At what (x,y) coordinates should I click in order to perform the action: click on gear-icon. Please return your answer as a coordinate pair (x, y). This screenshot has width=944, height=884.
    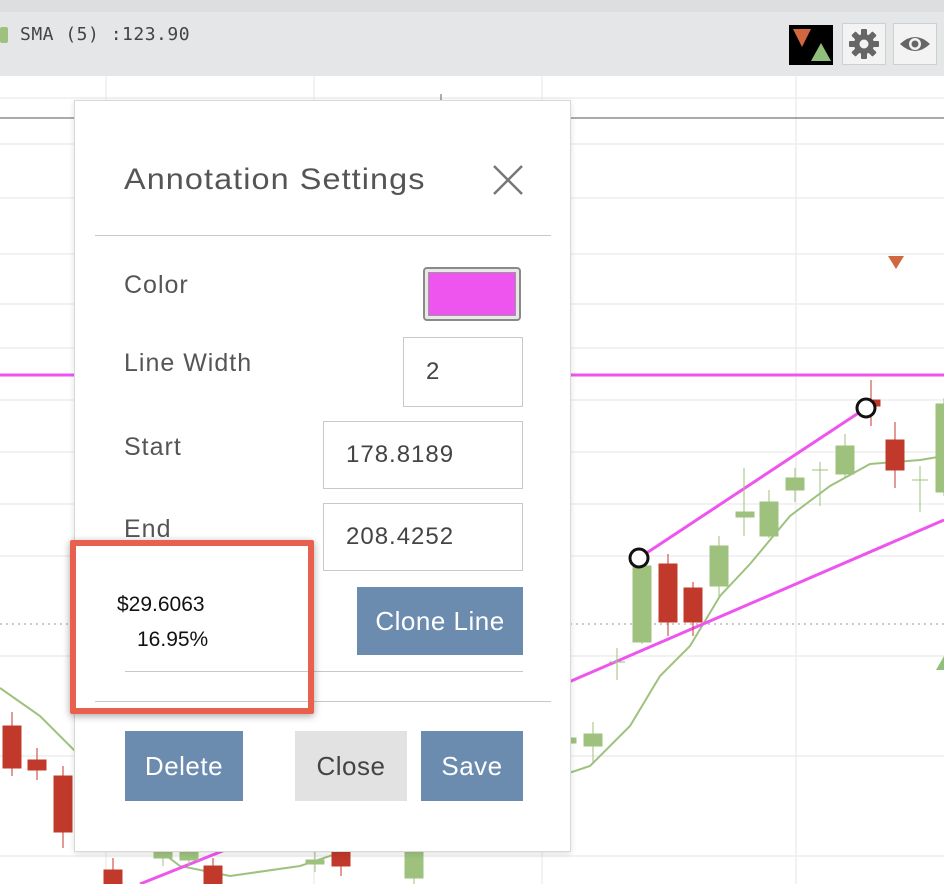
    Looking at the image, I should click on (864, 44).